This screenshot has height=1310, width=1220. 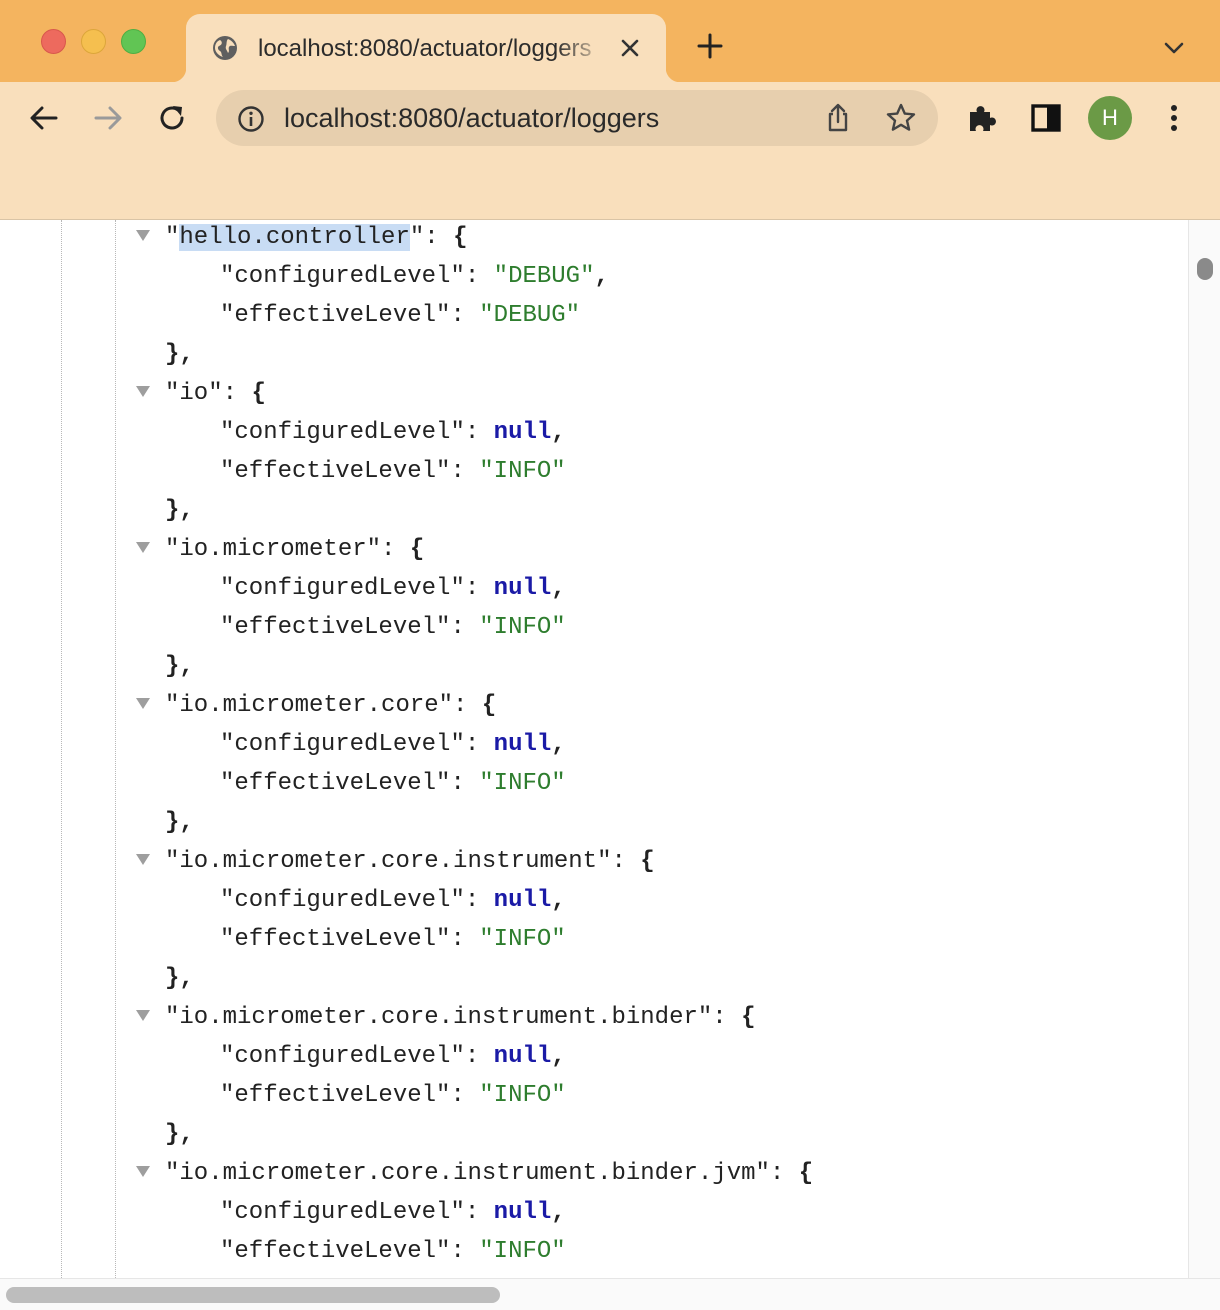 What do you see at coordinates (133, 41) in the screenshot?
I see `zoom-window-button` at bounding box center [133, 41].